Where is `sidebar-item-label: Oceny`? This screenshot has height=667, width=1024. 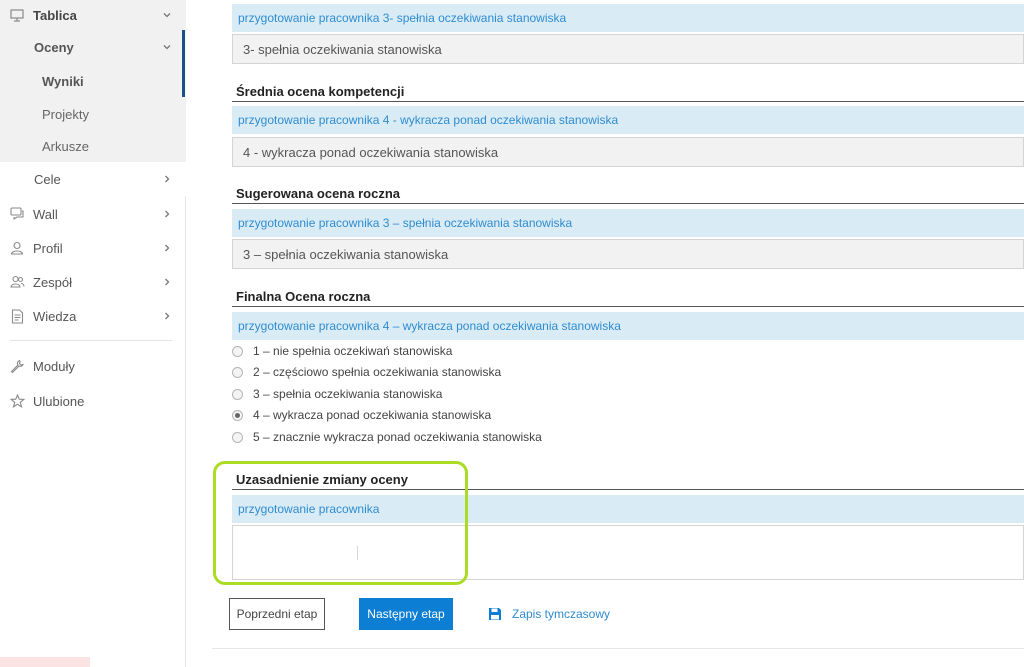
sidebar-item-label: Oceny is located at coordinates (54, 47).